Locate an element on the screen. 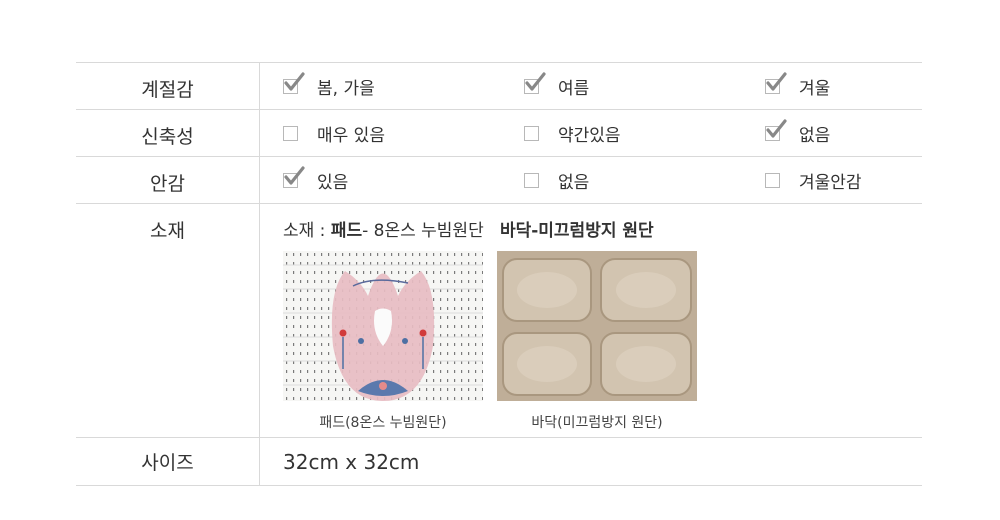 This screenshot has height=520, width=1000. option-slightly-stretchy: 약간있음 is located at coordinates (572, 133).